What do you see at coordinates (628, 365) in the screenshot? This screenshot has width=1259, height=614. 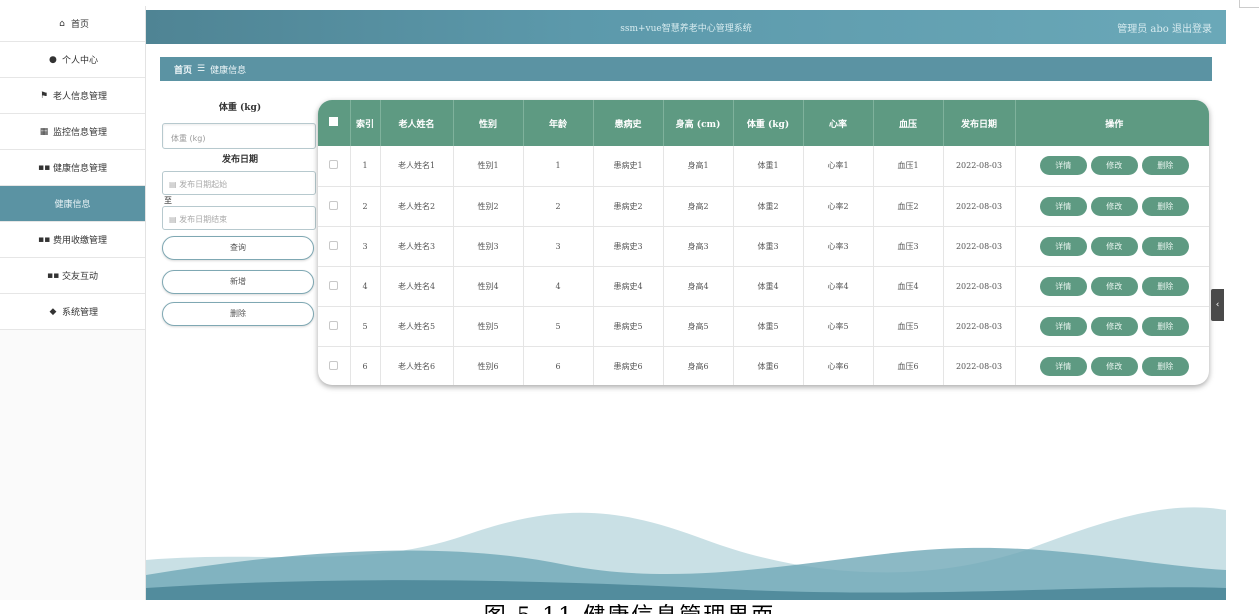 I see `cell-history: 患病史6` at bounding box center [628, 365].